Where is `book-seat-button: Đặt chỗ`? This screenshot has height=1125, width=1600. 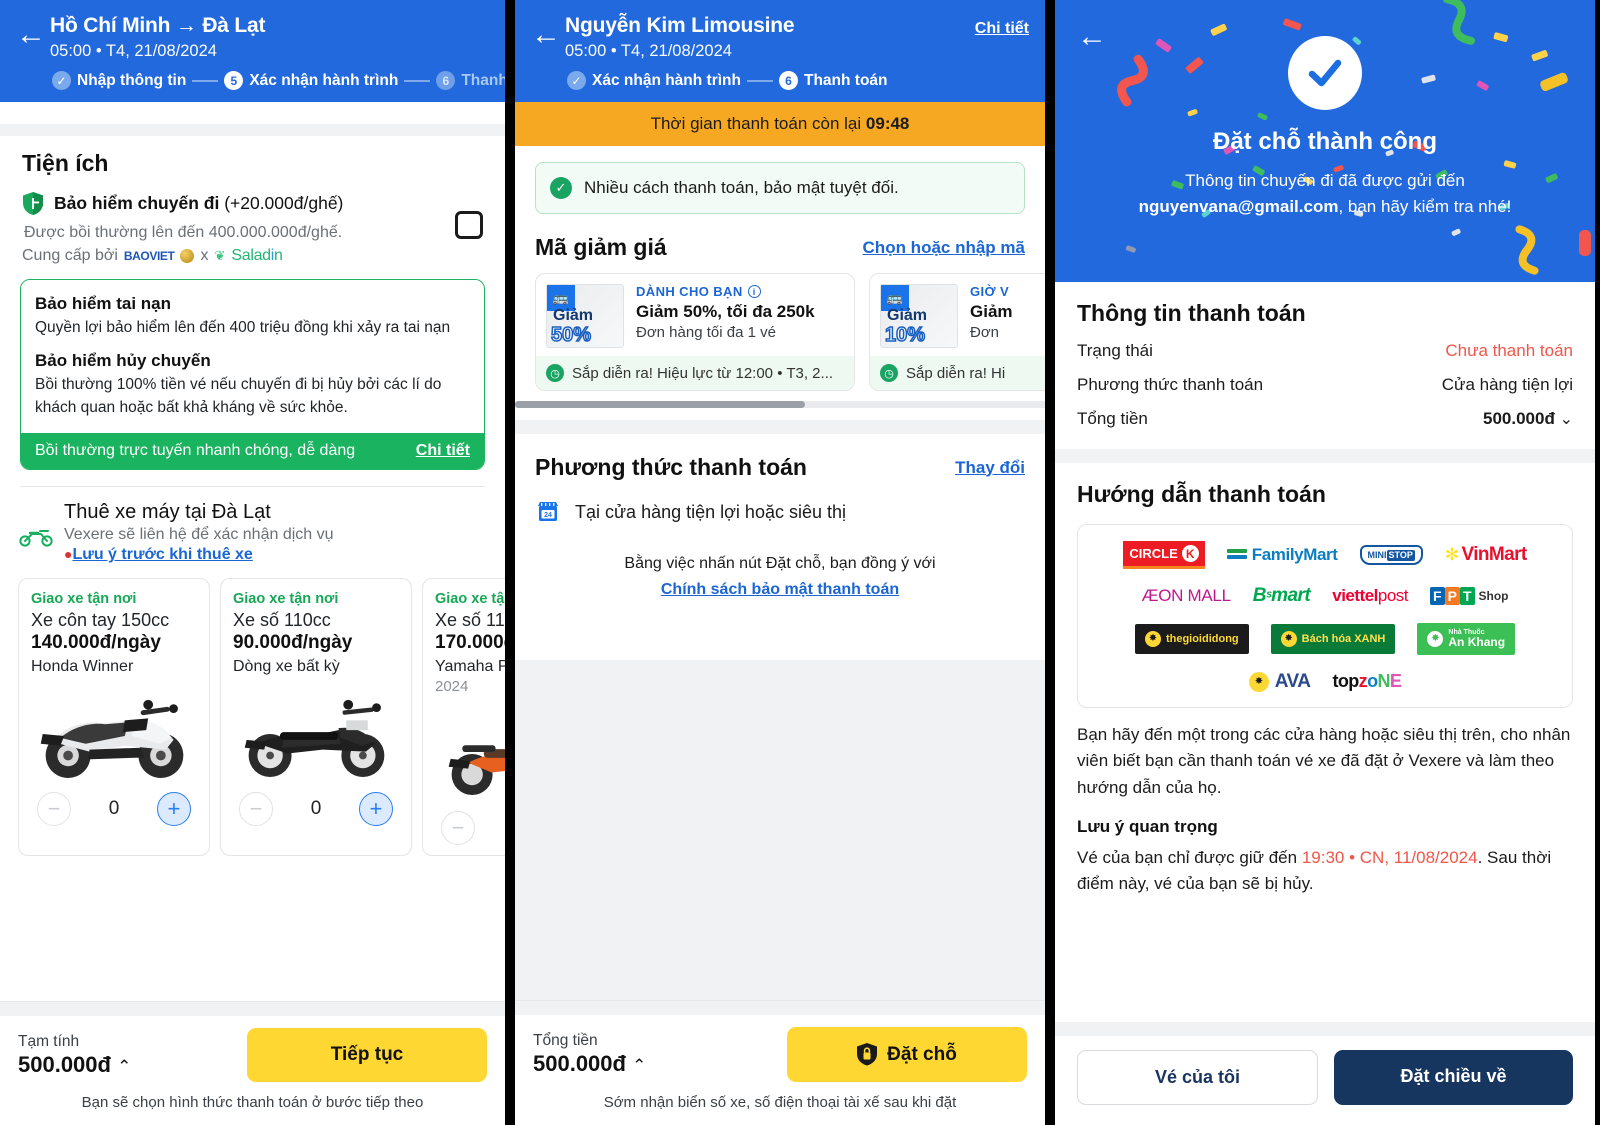
book-seat-button: Đặt chỗ is located at coordinates (907, 1054).